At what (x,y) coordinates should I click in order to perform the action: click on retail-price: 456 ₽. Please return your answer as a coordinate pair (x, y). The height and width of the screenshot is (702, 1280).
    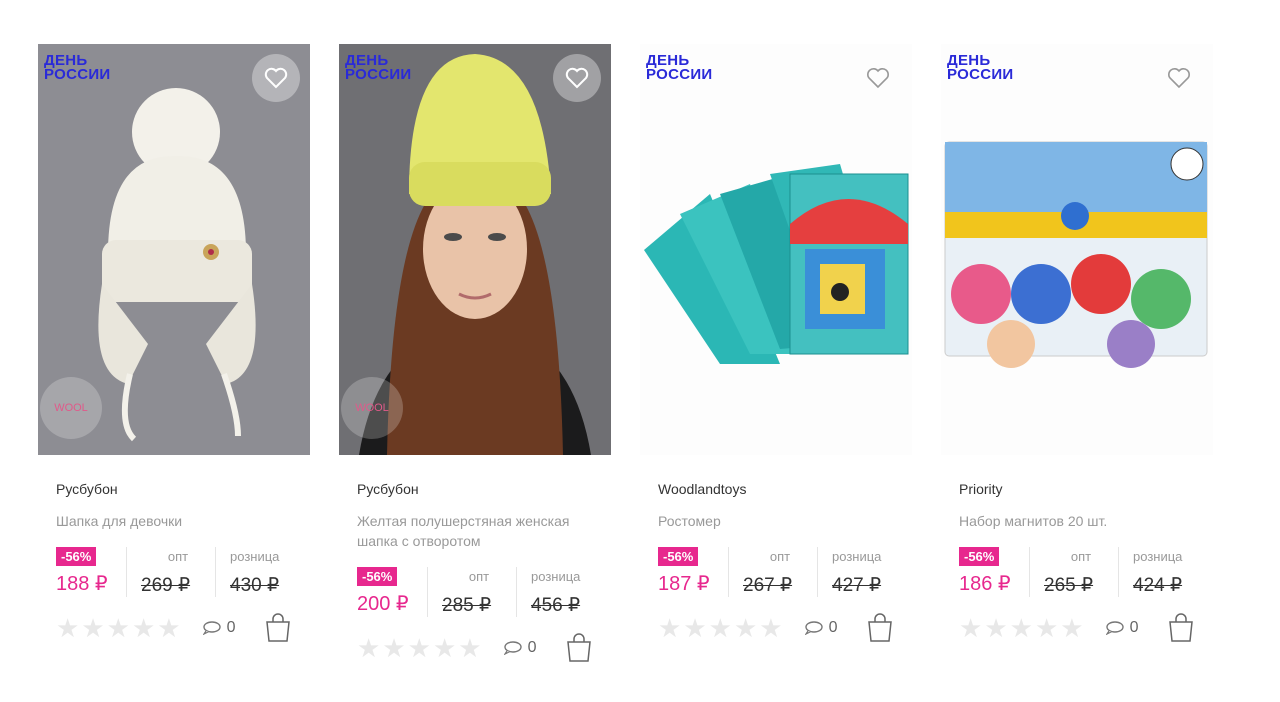
    Looking at the image, I should click on (556, 605).